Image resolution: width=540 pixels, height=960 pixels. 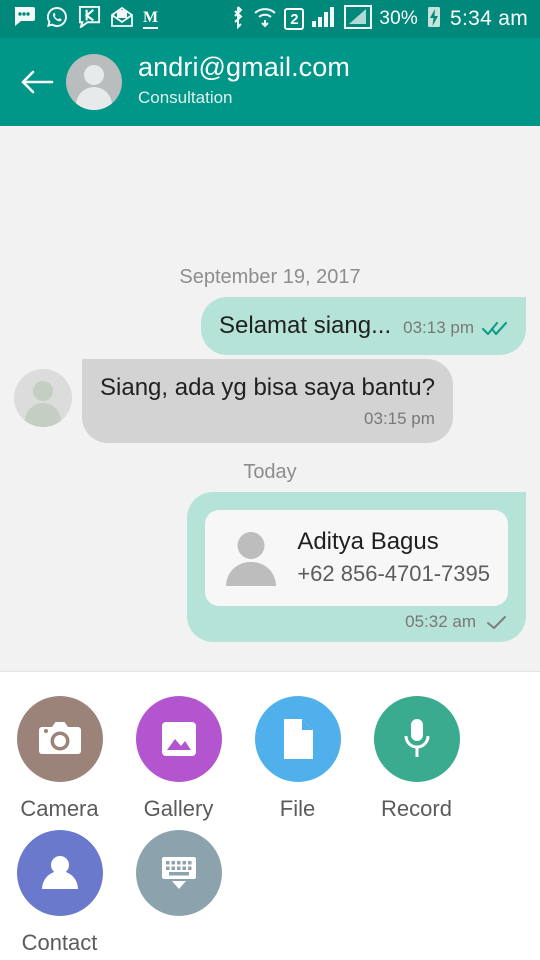 What do you see at coordinates (57, 19) in the screenshot?
I see `whatsapp-icon` at bounding box center [57, 19].